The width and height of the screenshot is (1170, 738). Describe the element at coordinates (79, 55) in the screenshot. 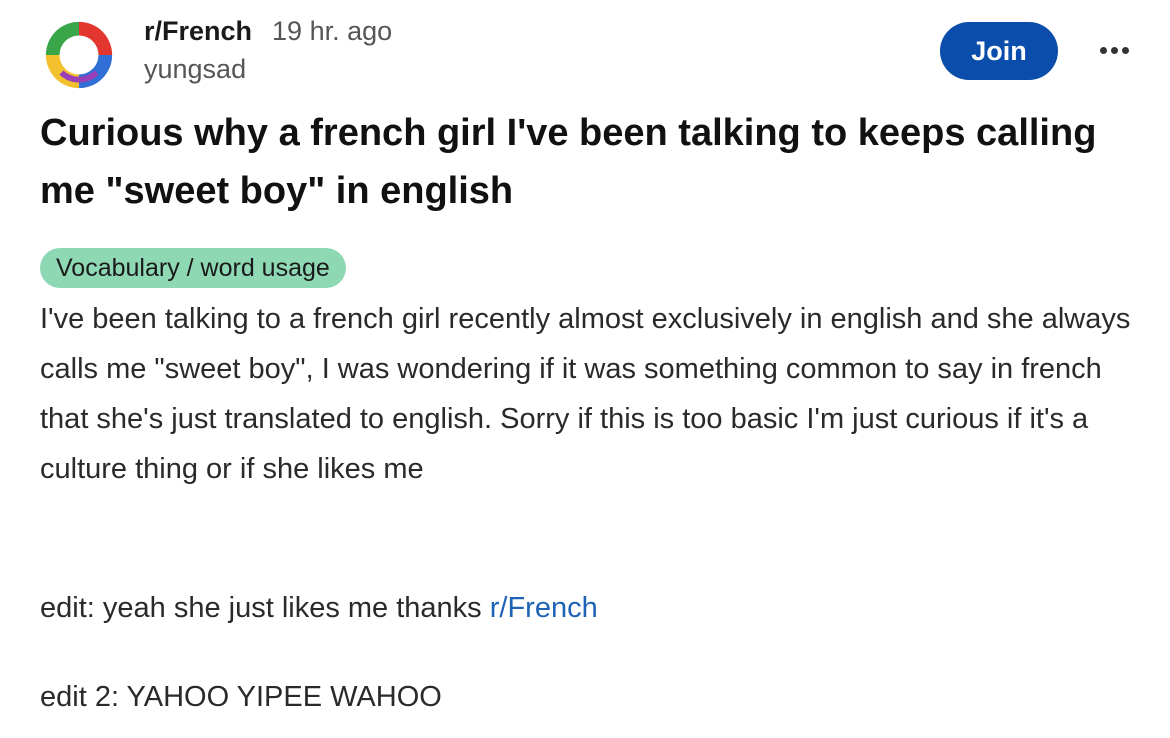

I see `subreddit-logo-icon` at that location.